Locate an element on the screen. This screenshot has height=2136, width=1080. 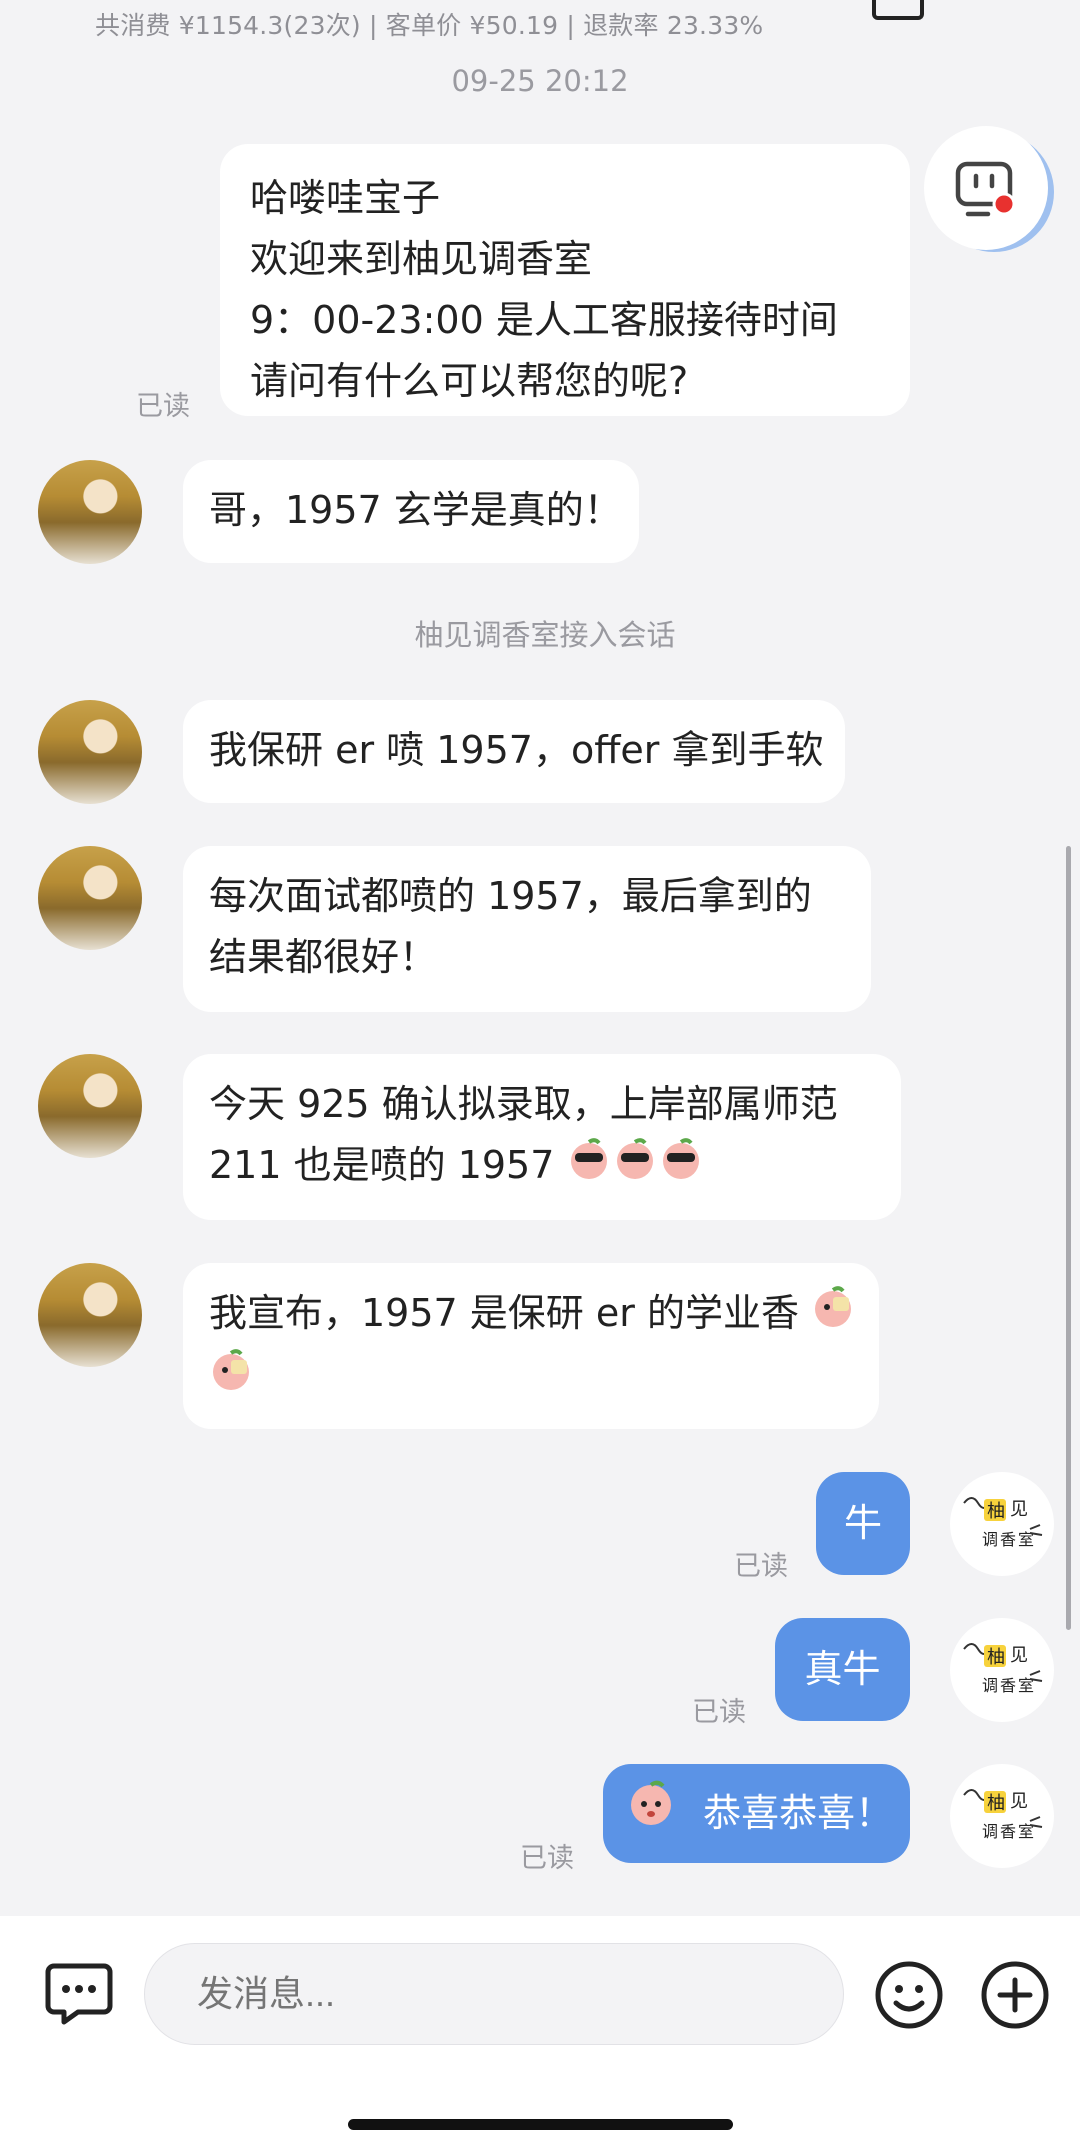
timestamp: 09-25 20:12 is located at coordinates (540, 81).